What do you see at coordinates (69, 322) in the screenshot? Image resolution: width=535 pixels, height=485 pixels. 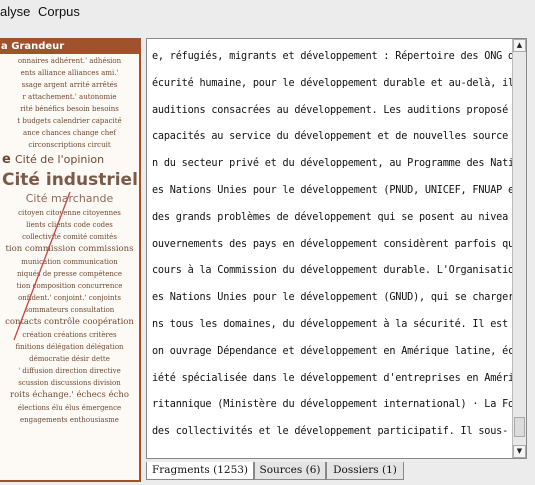 I see `cloud-row: contacts contrôle coopération` at bounding box center [69, 322].